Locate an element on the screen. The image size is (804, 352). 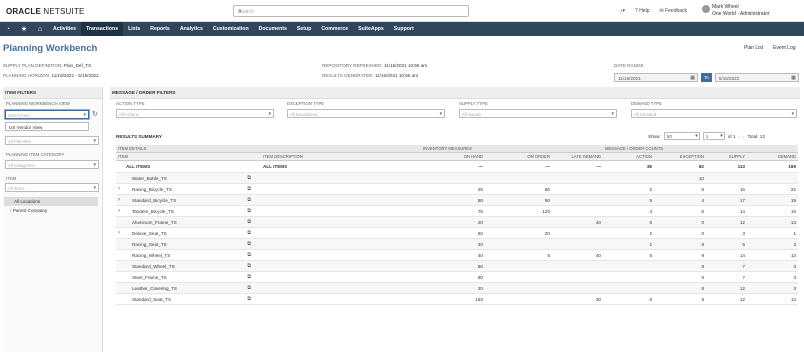
netsuite-logo: ORACLE NETSUITE is located at coordinates (45, 11).